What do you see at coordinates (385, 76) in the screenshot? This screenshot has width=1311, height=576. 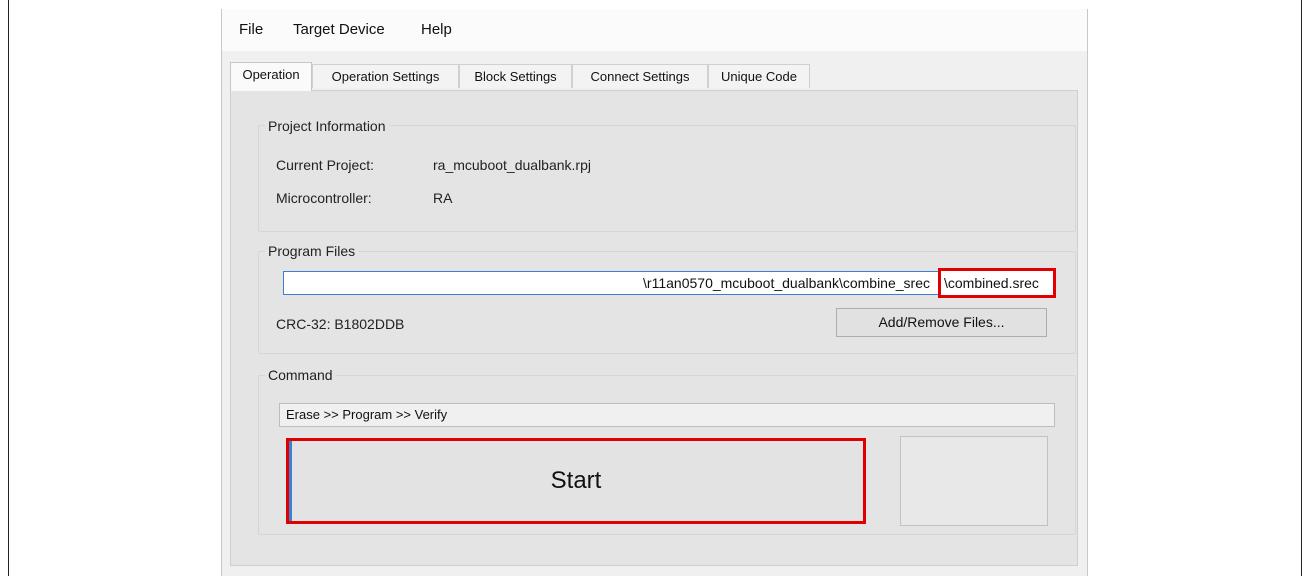 I see `tab-operation-settings: Operation Settings` at bounding box center [385, 76].